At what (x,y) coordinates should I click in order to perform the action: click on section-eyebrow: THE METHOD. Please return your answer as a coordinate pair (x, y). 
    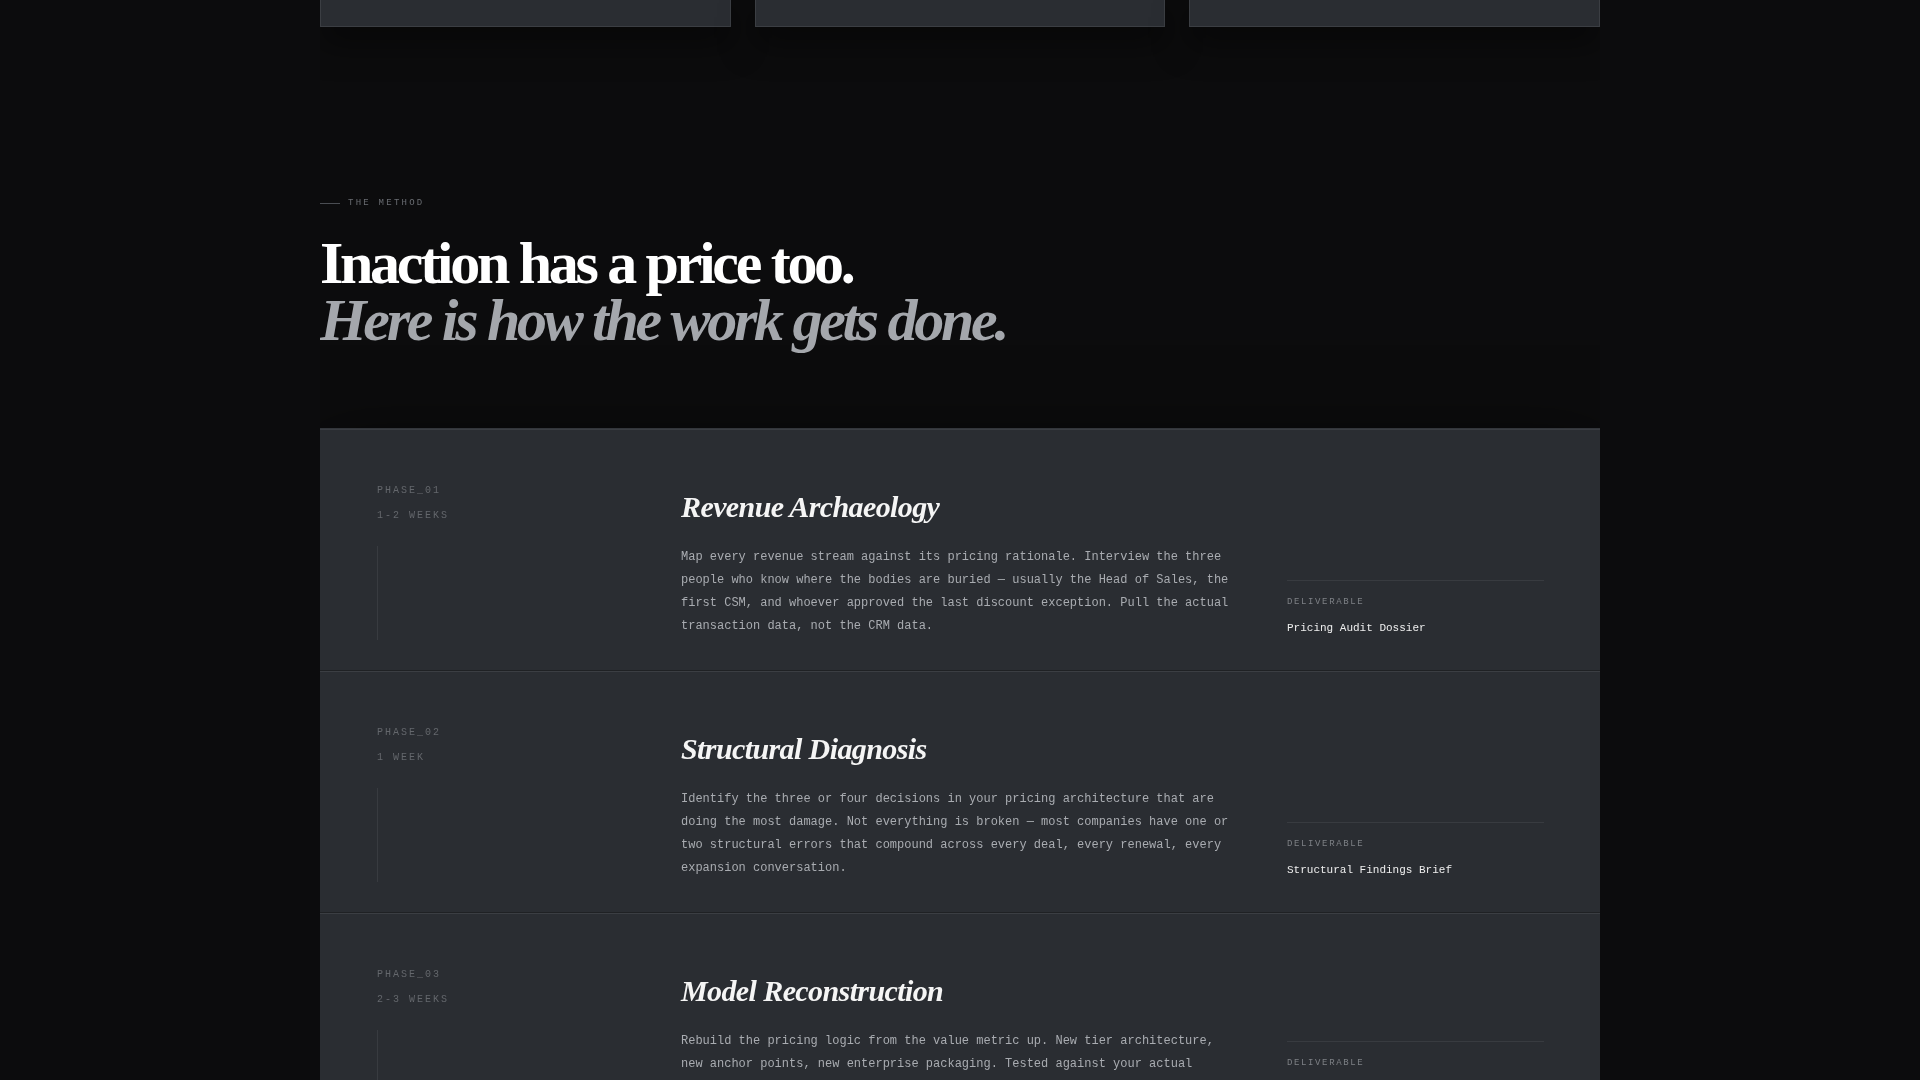
    Looking at the image, I should click on (386, 203).